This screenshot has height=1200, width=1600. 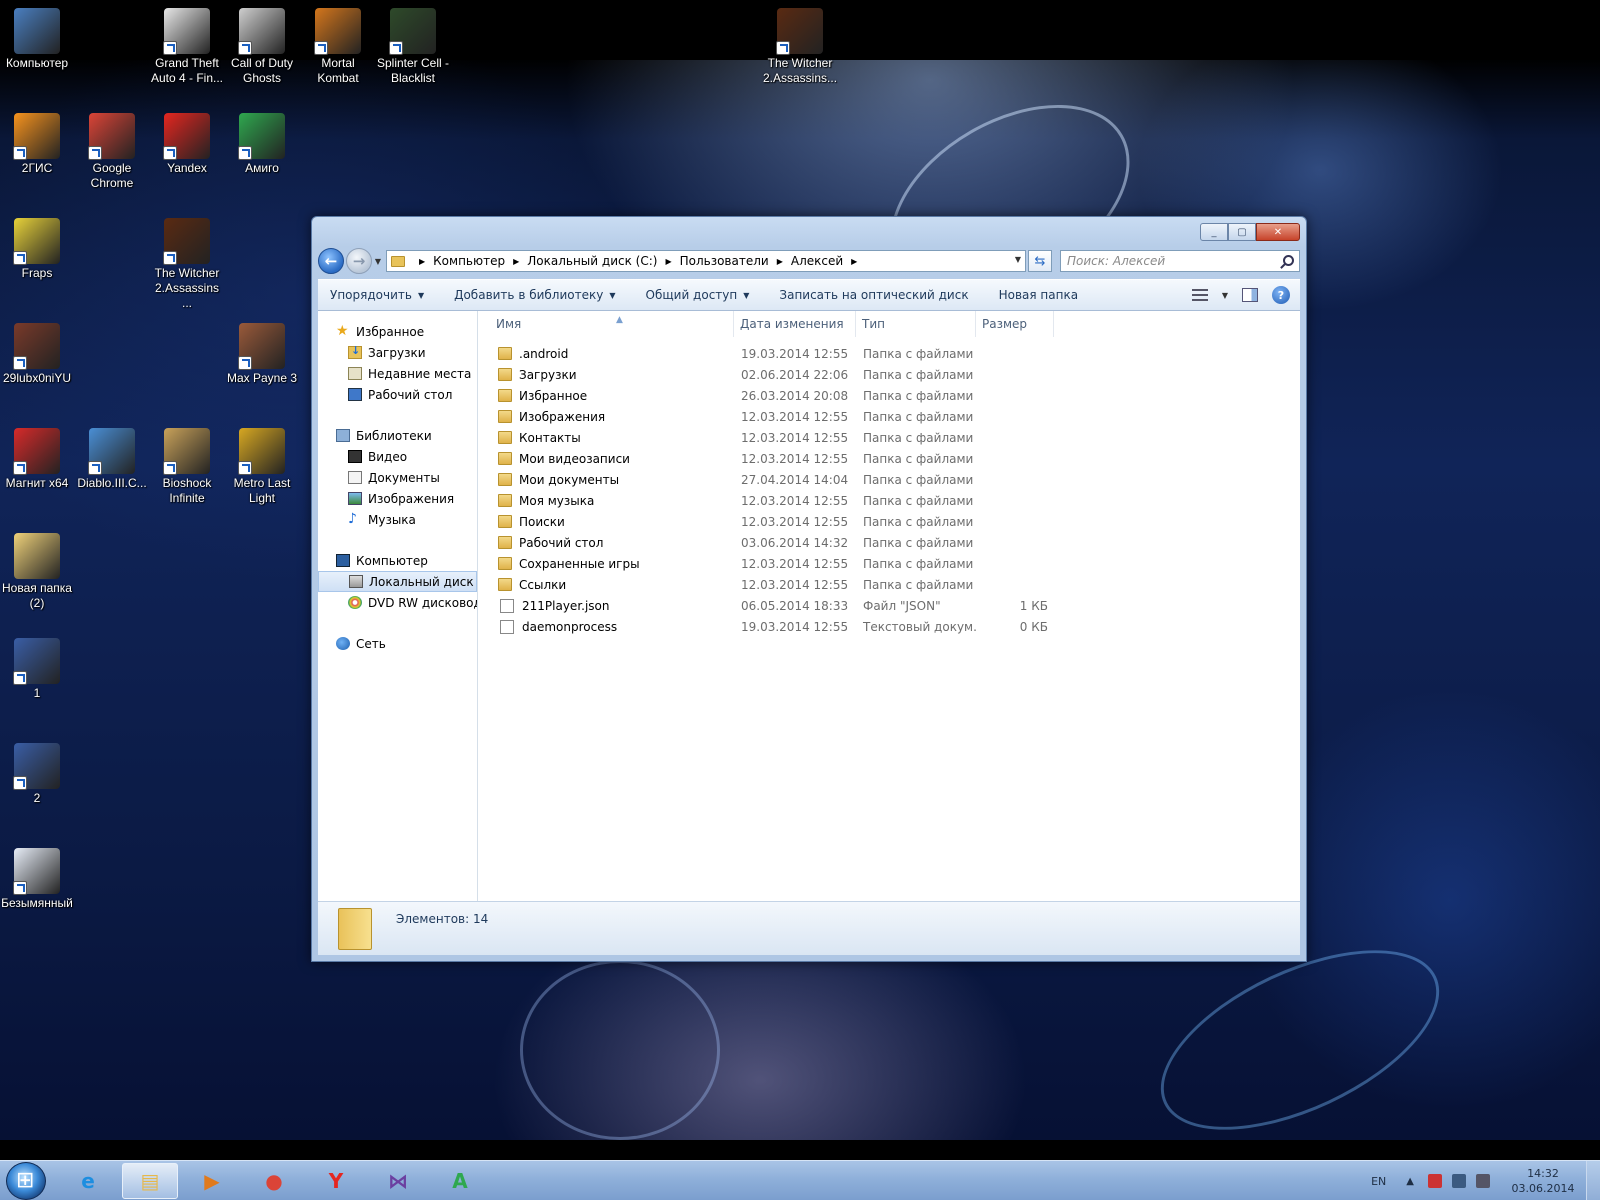 I want to click on file-size: 0 КБ, so click(x=1033, y=626).